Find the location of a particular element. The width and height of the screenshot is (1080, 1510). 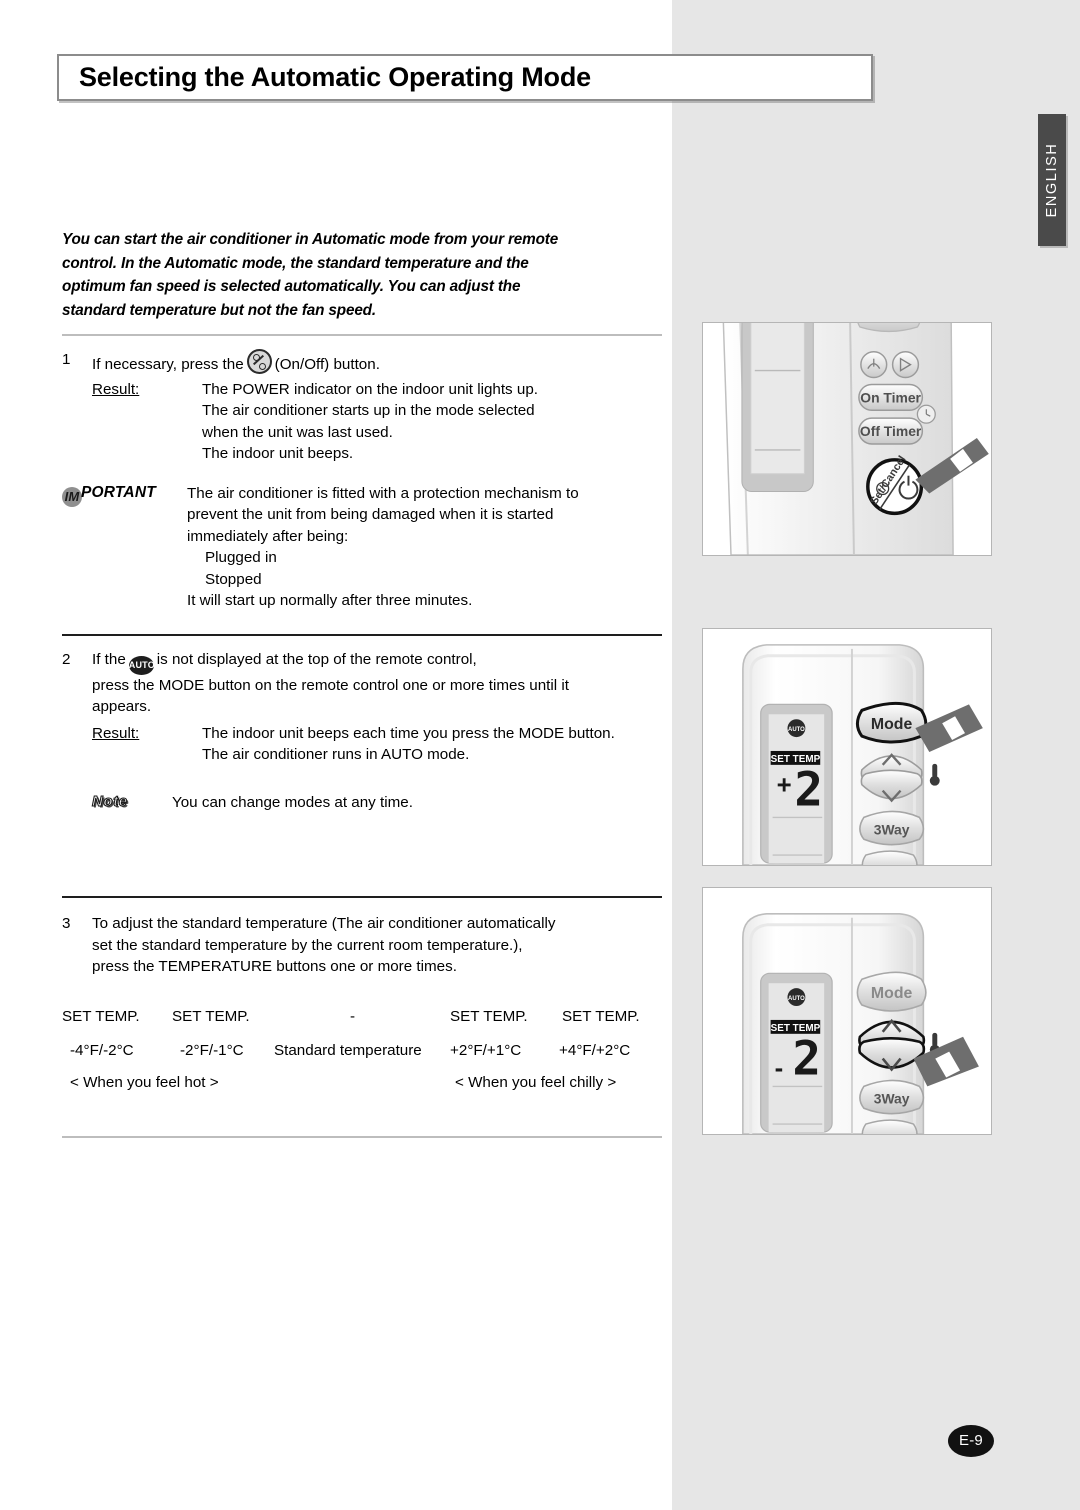

lcd-sign: - is located at coordinates (779, 1068).